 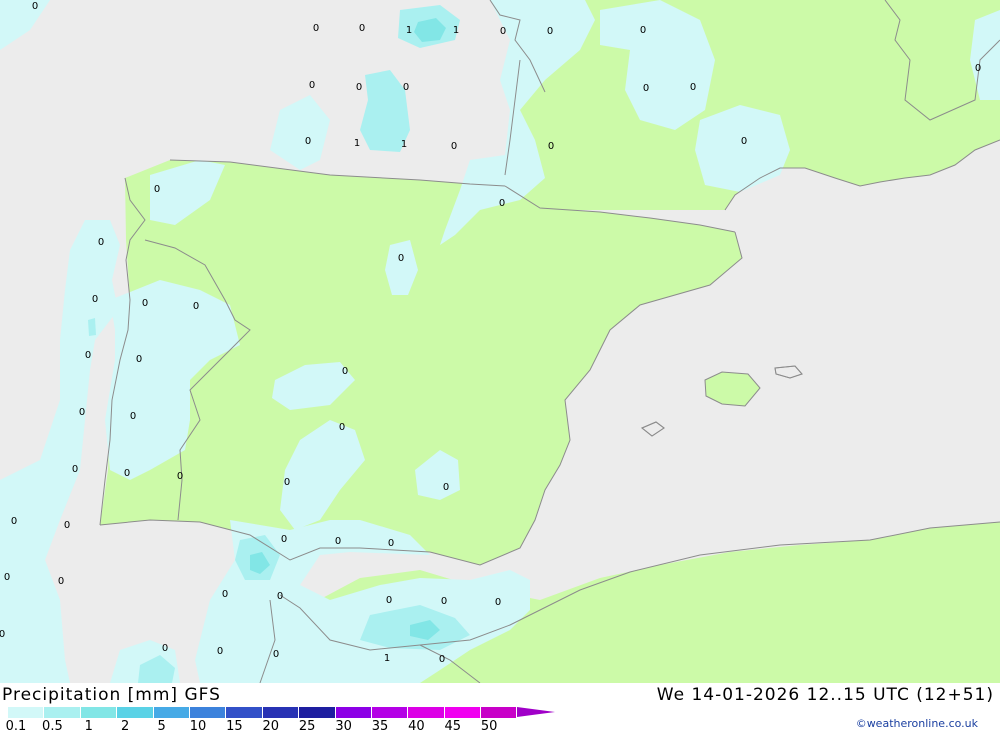 I want to click on valid-time: We 14-01-2026 12..15 UTC (12+51), so click(x=825, y=695).